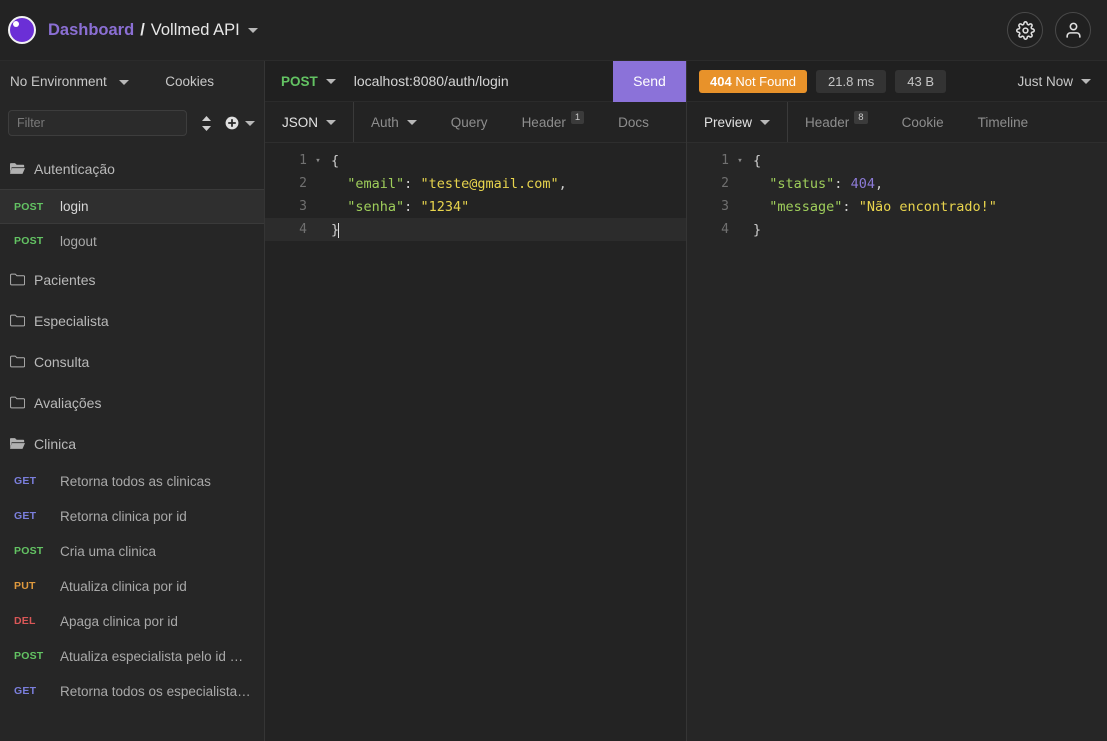  What do you see at coordinates (861, 117) in the screenshot?
I see `tab-badge: 8` at bounding box center [861, 117].